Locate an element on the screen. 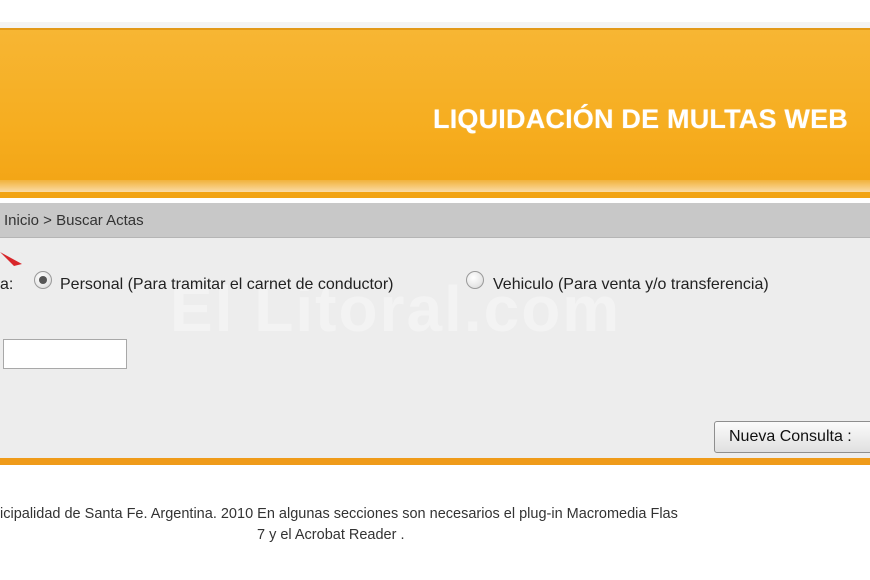 The height and width of the screenshot is (580, 870). red-arrow-icon is located at coordinates (11, 259).